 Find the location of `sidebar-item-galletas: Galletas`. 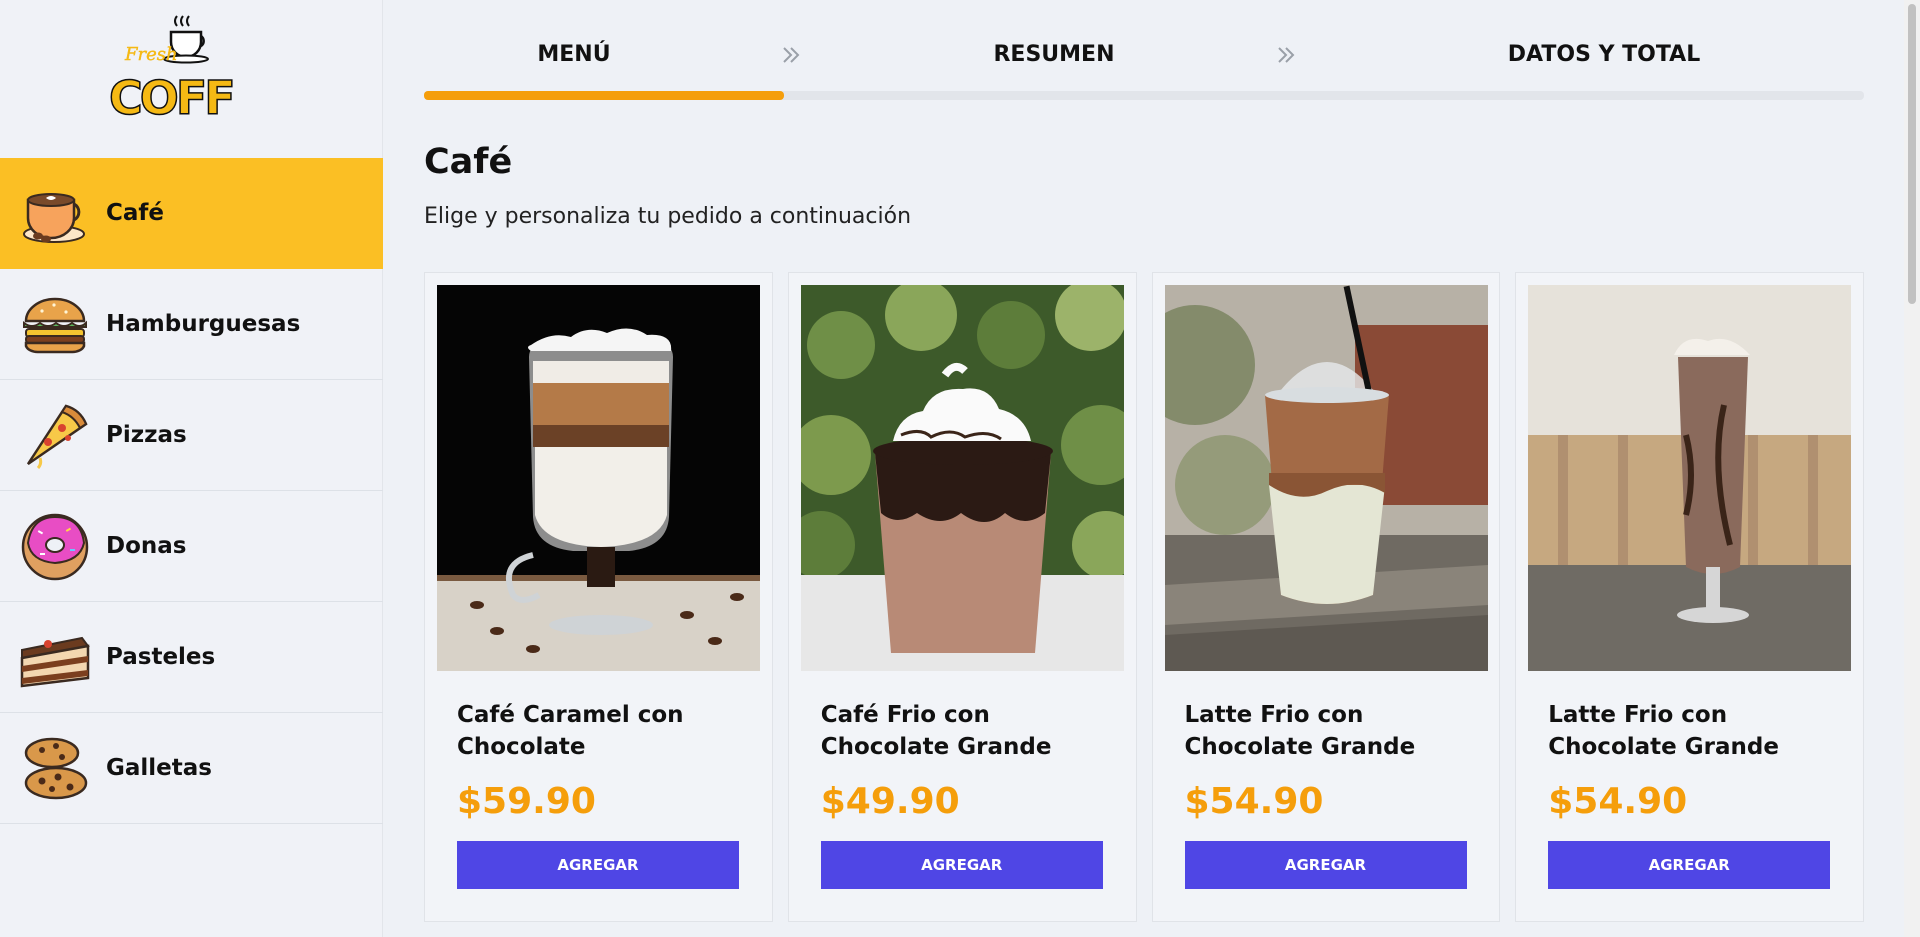

sidebar-item-galletas: Galletas is located at coordinates (191, 768).